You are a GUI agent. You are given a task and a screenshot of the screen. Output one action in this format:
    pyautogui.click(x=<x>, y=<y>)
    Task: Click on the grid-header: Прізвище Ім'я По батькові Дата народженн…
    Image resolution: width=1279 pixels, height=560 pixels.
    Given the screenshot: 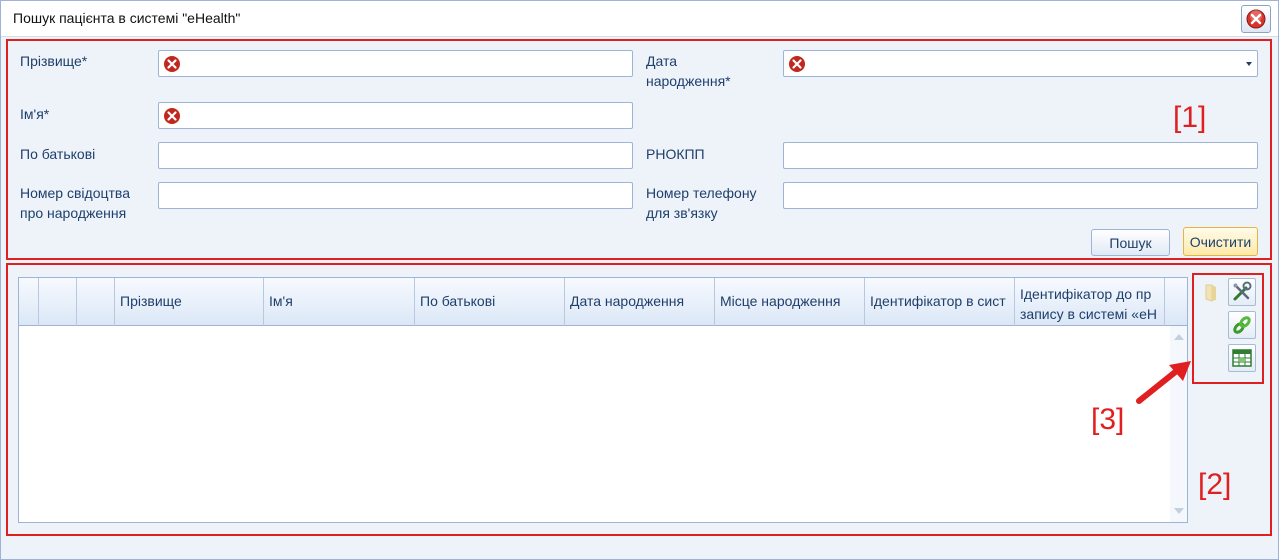 What is the action you would take?
    pyautogui.click(x=603, y=302)
    